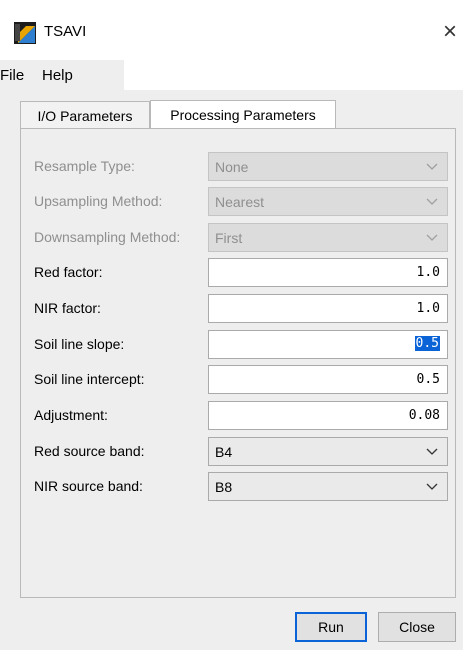  I want to click on nir-factor-value: 1.0, so click(428, 308).